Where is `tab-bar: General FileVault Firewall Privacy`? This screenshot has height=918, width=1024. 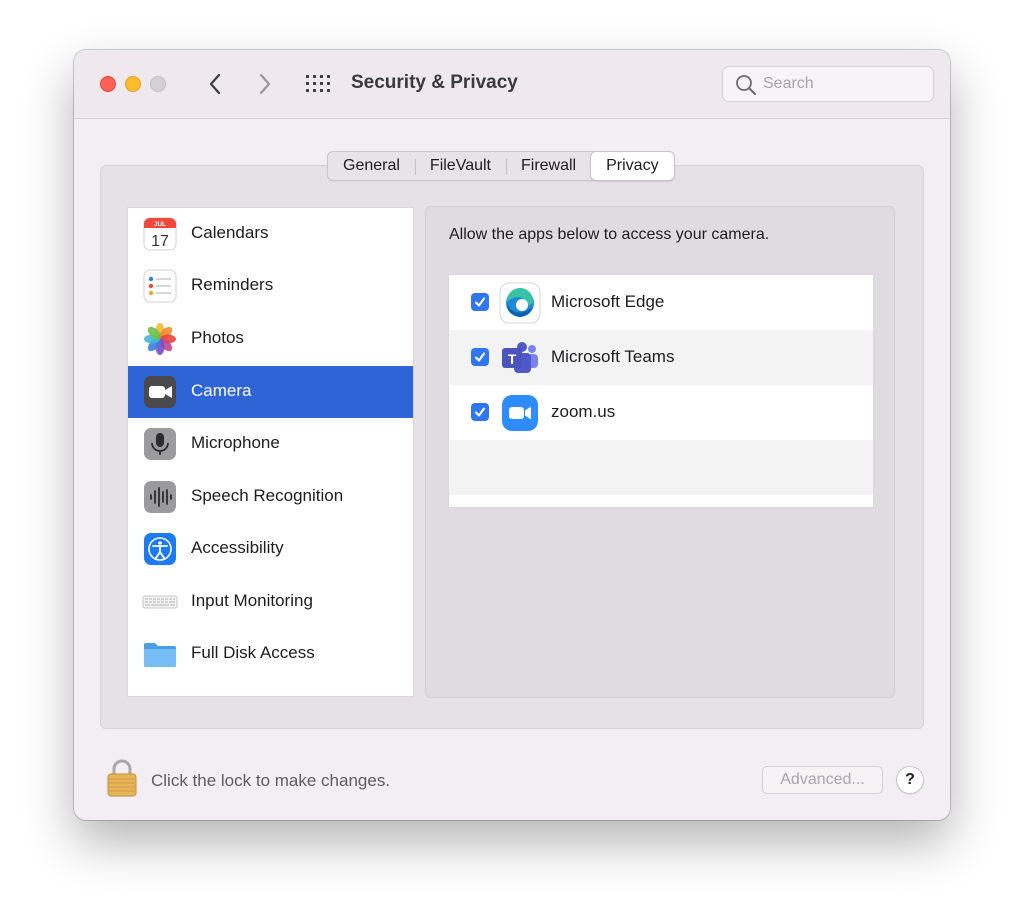 tab-bar: General FileVault Firewall Privacy is located at coordinates (501, 166).